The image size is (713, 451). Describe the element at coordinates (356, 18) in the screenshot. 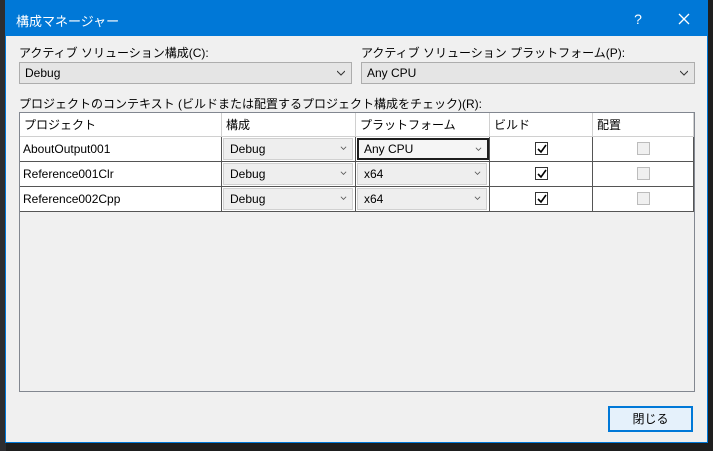

I see `title-bar: 構成マネージャー ?` at that location.